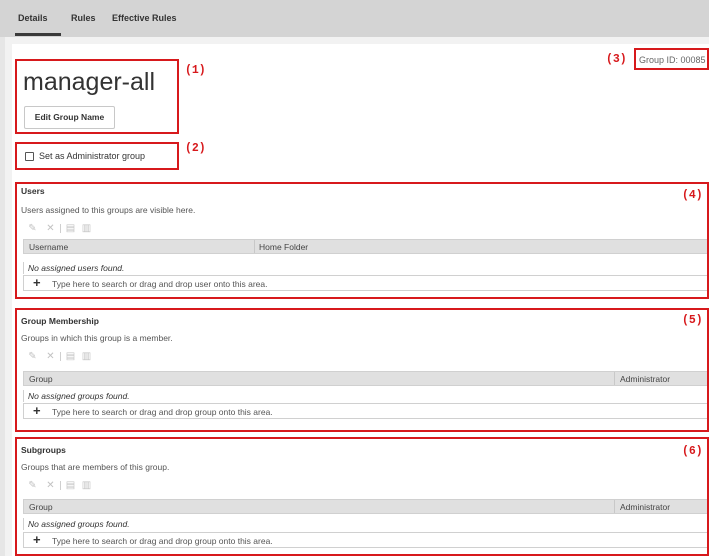  Describe the element at coordinates (616, 59) in the screenshot. I see `annotation-label-3: (3)` at that location.